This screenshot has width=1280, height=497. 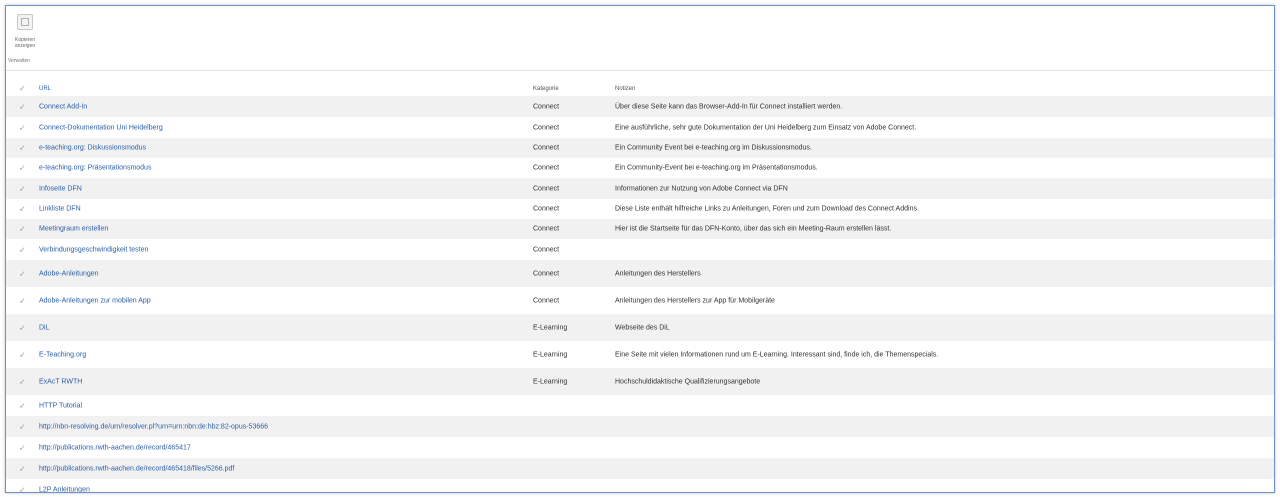 I want to click on row-url-link: Connect Add-In, so click(x=63, y=106).